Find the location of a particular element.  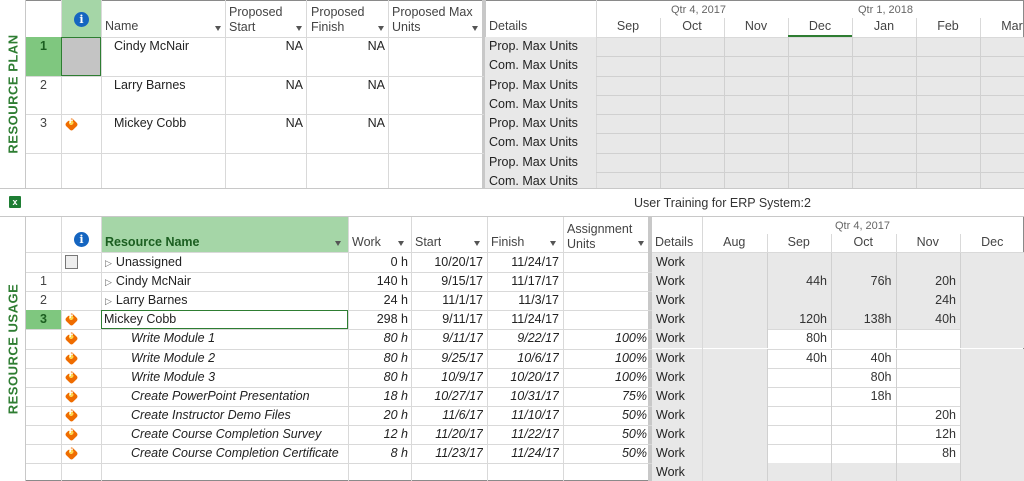

proposed-max-units-column-header: Proposed Max Units is located at coordinates (437, 20).